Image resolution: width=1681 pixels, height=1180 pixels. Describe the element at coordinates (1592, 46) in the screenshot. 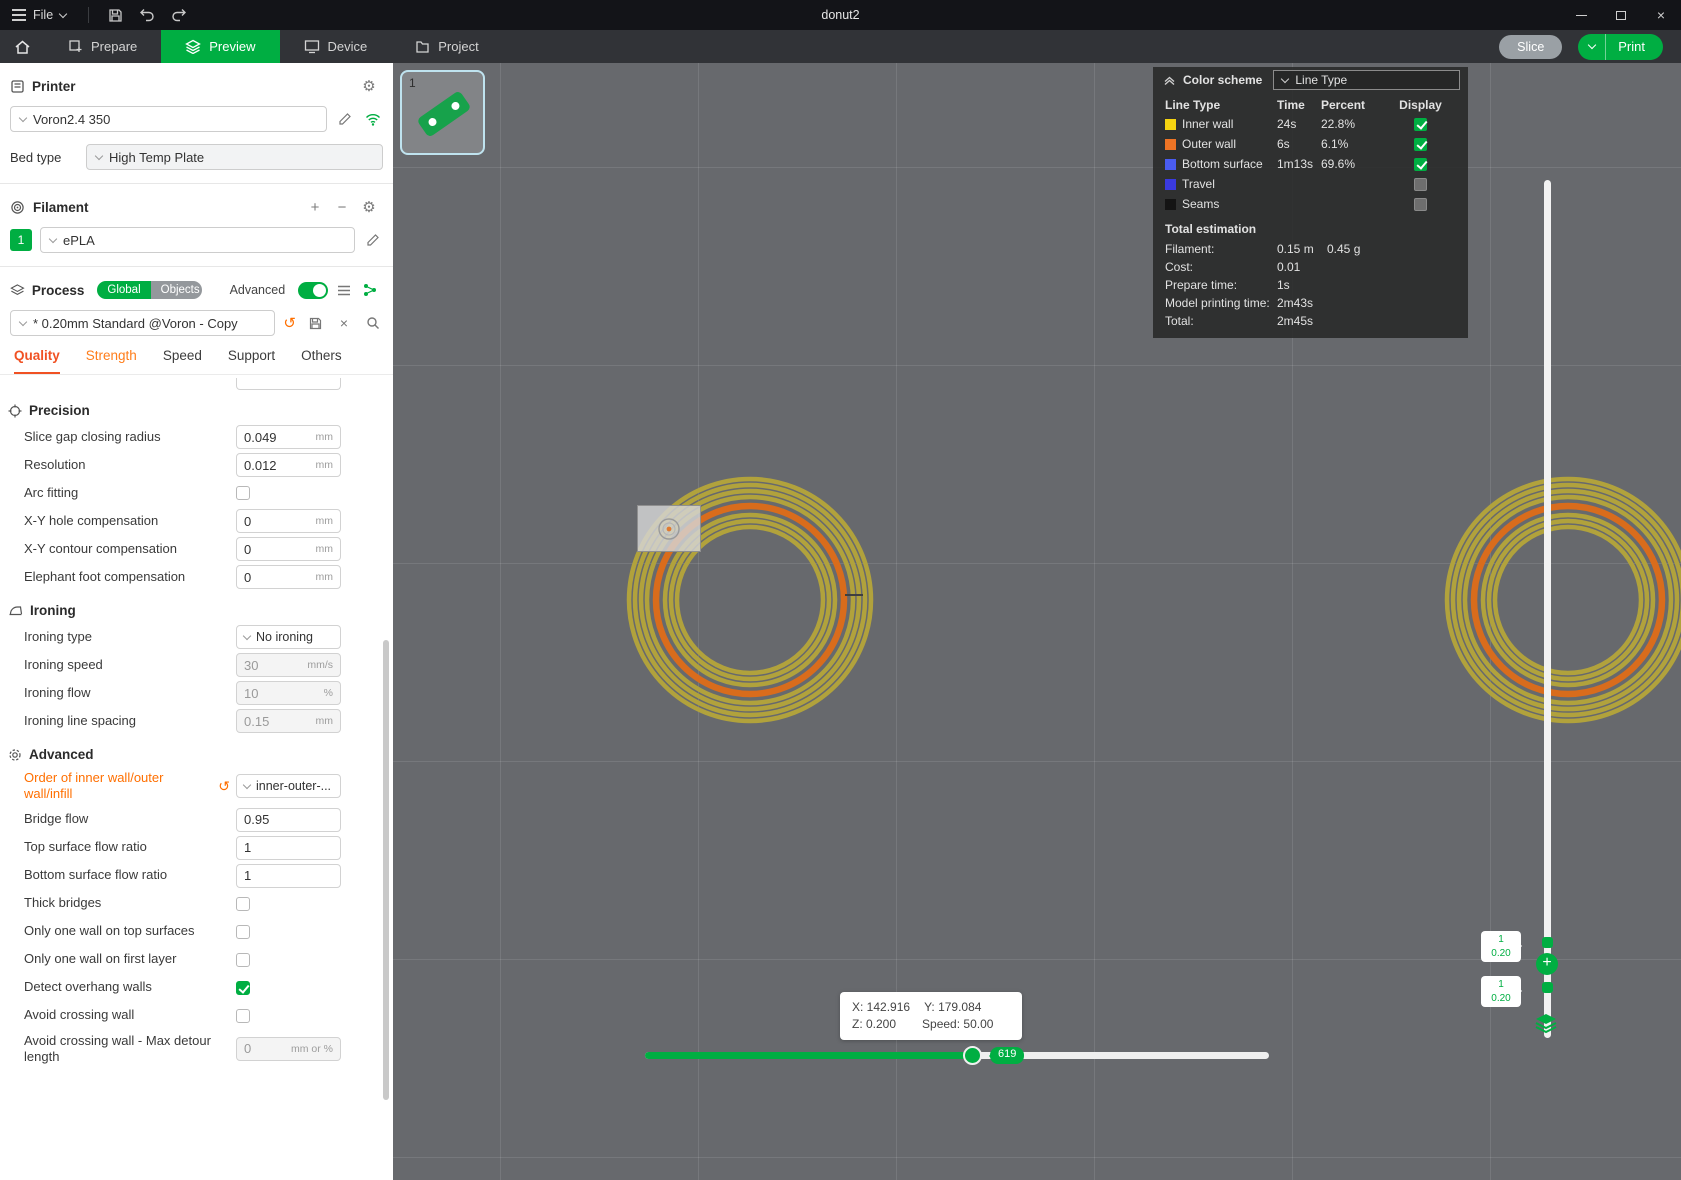

I see `print-dropdown-button` at that location.